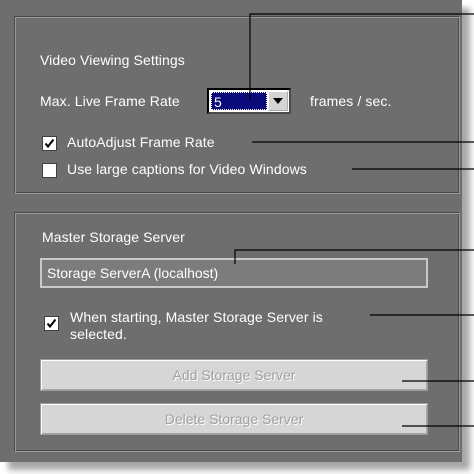 The height and width of the screenshot is (474, 474). What do you see at coordinates (98, 334) in the screenshot?
I see `master-selected-label-line2: selected.` at bounding box center [98, 334].